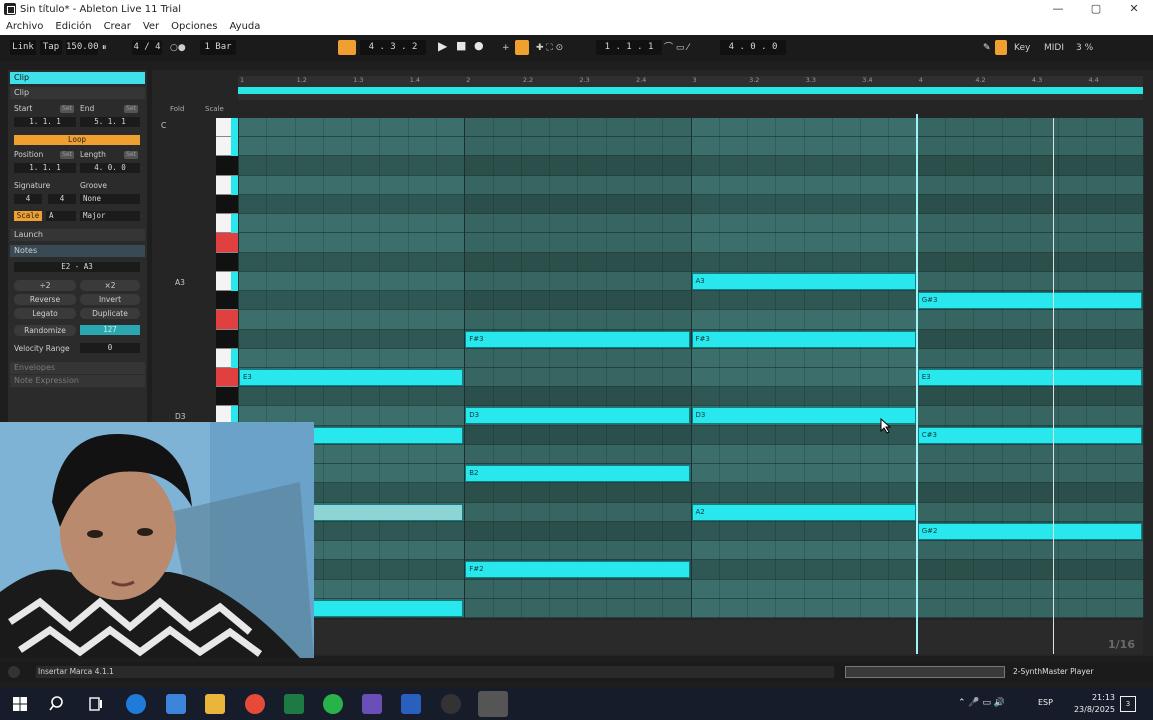 The width and height of the screenshot is (1153, 720). What do you see at coordinates (577, 474) in the screenshot?
I see `midi-note: B2` at bounding box center [577, 474].